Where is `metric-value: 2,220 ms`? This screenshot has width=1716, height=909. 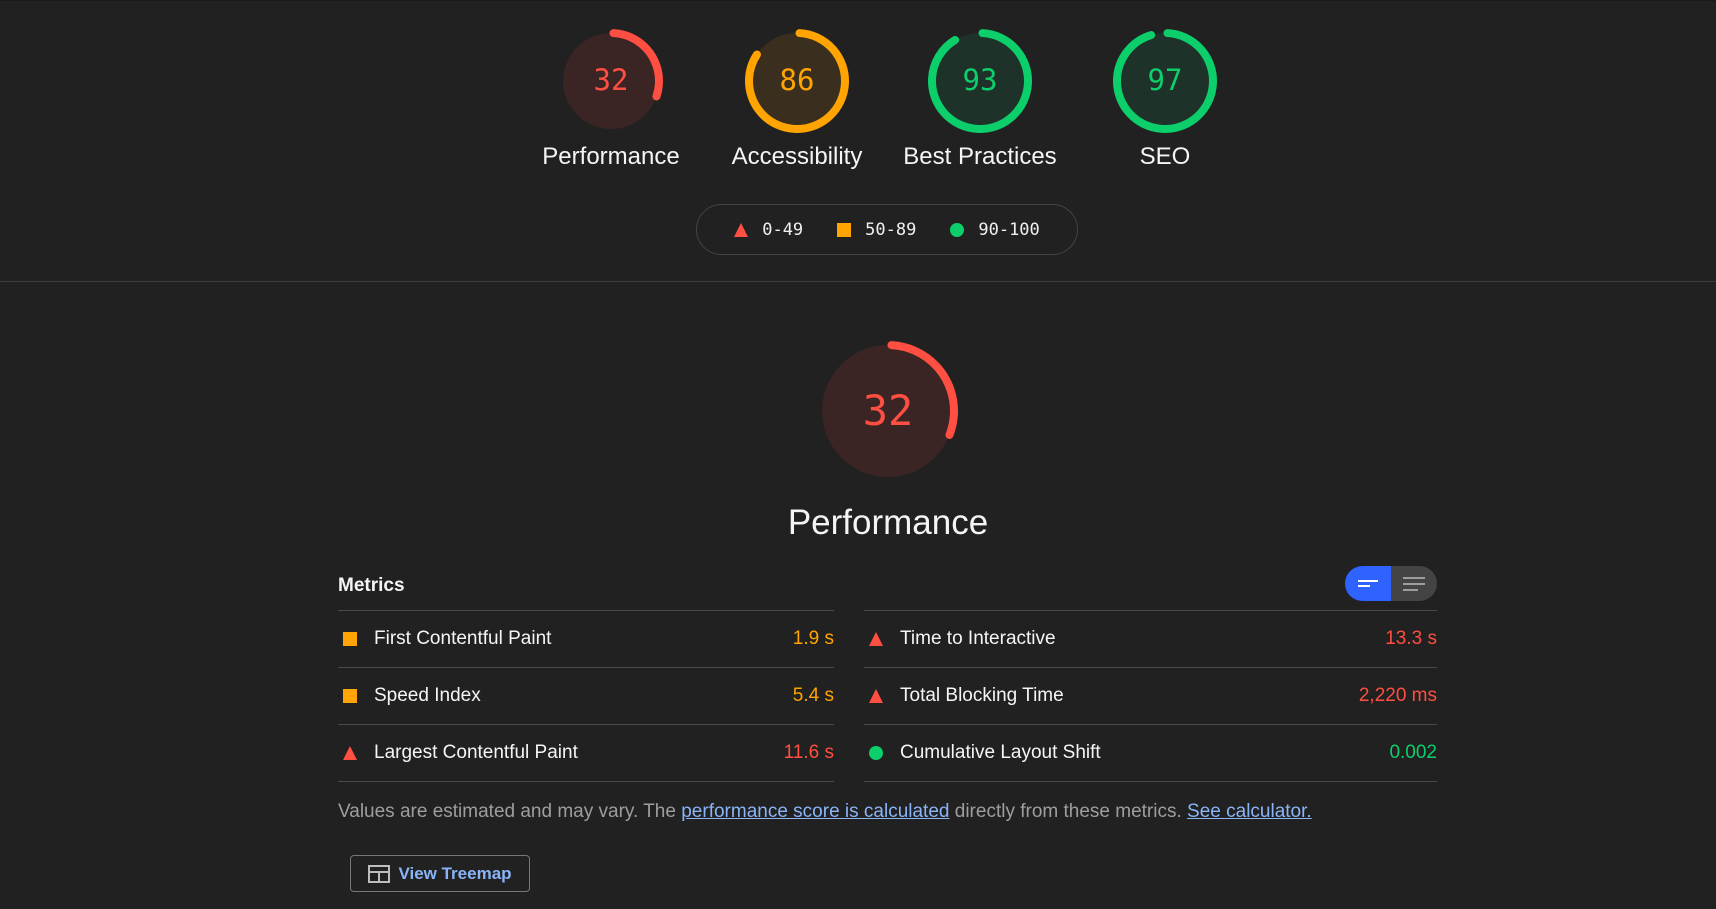
metric-value: 2,220 ms is located at coordinates (1397, 695).